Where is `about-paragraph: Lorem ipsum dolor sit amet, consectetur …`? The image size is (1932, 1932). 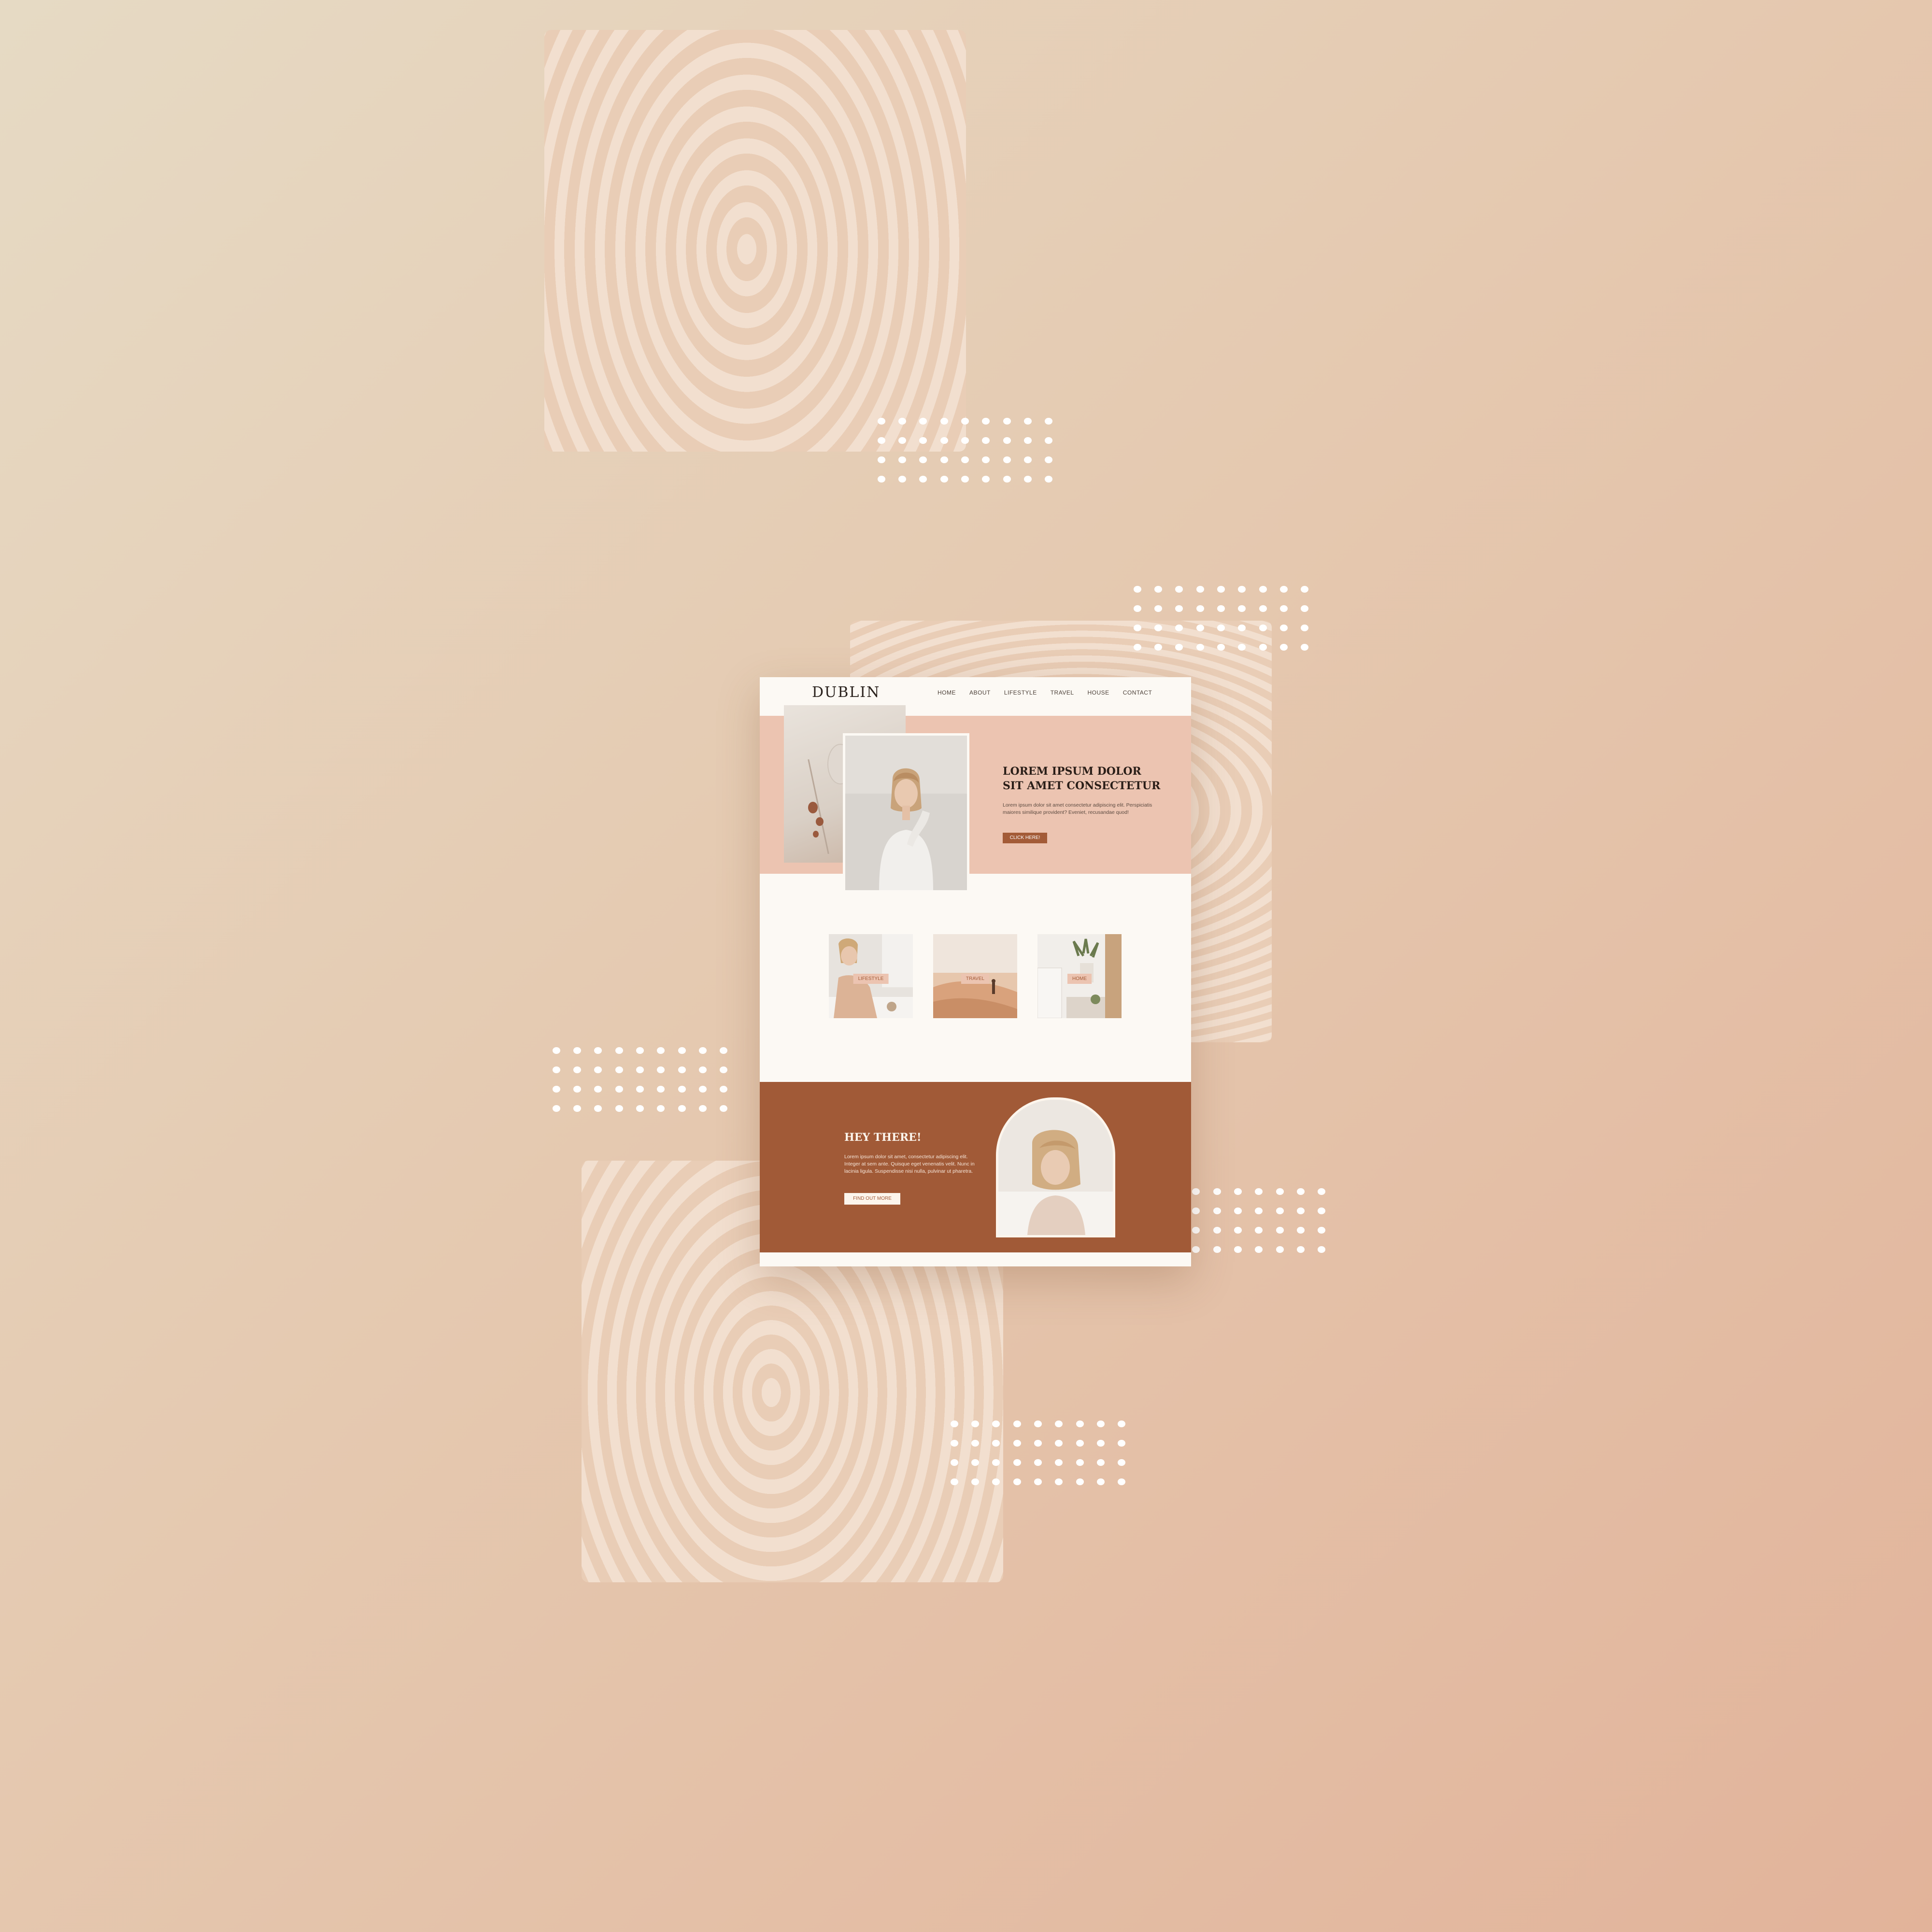 about-paragraph: Lorem ipsum dolor sit amet, consectetur … is located at coordinates (909, 1164).